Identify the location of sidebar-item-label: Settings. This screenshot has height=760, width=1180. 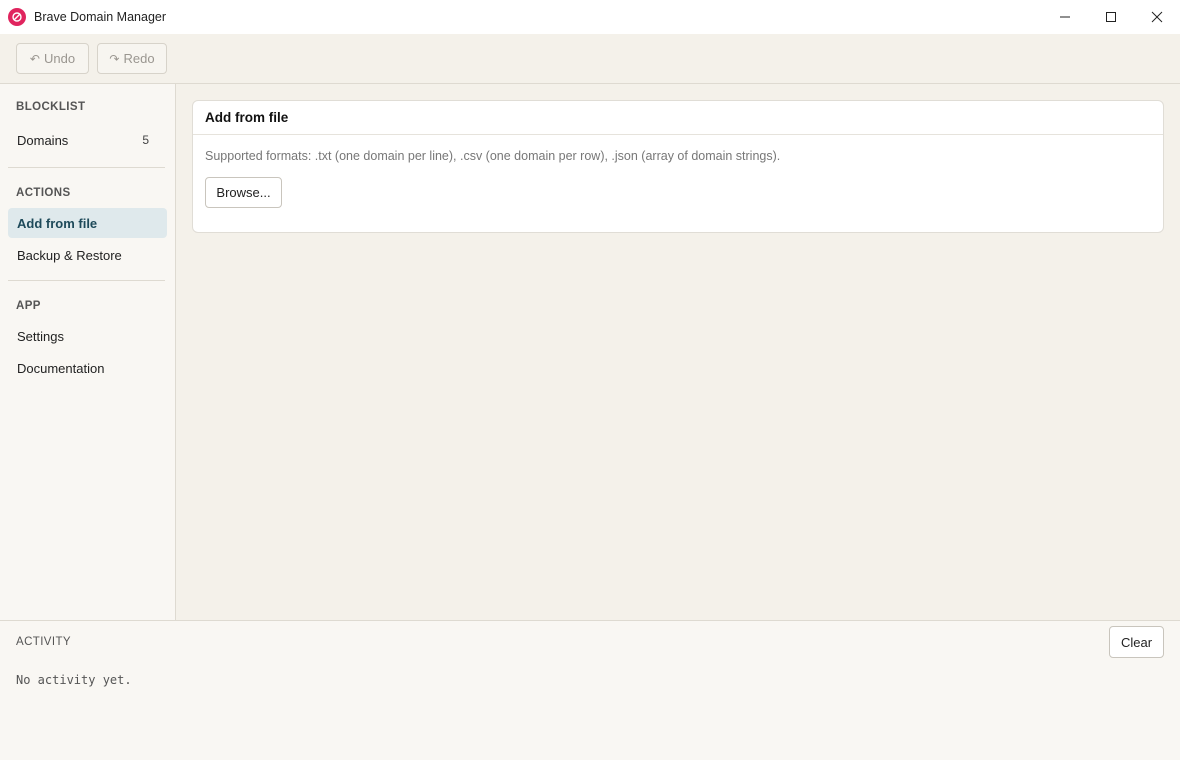
(40, 336).